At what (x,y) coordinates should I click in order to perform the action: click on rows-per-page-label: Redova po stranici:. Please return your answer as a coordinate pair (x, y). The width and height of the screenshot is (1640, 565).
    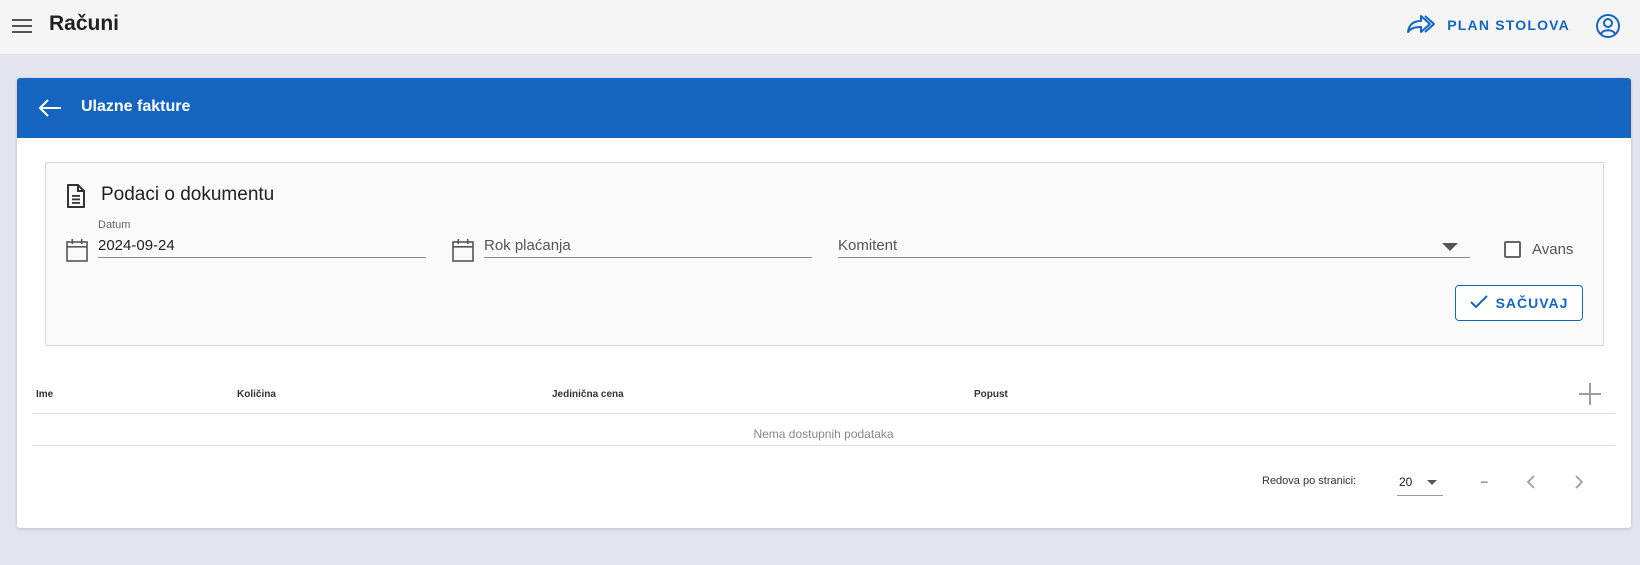
    Looking at the image, I should click on (1309, 481).